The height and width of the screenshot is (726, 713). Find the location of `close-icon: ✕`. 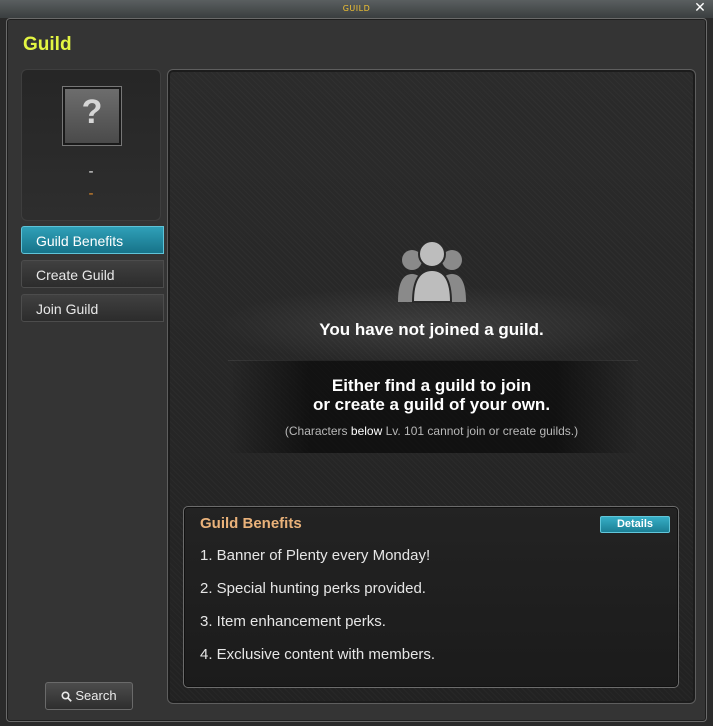

close-icon: ✕ is located at coordinates (700, 8).